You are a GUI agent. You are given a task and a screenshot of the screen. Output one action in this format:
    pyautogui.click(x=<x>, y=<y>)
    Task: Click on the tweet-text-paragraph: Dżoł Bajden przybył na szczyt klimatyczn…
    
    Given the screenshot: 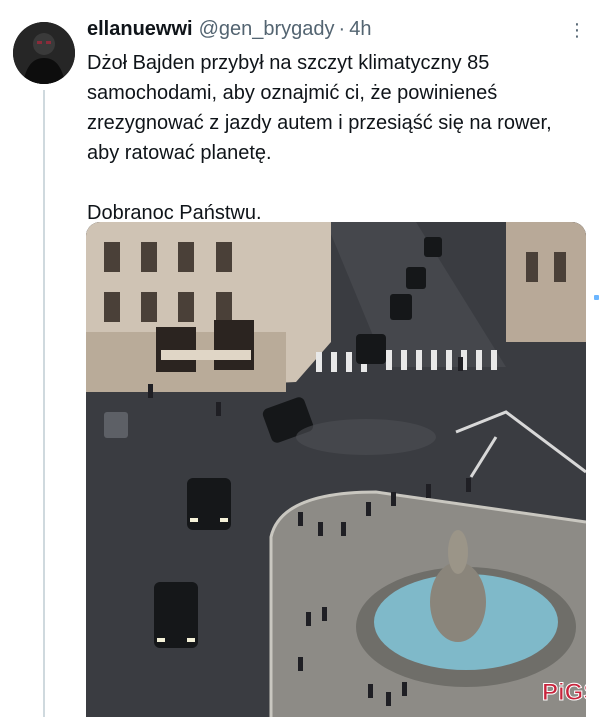 What is the action you would take?
    pyautogui.click(x=319, y=108)
    